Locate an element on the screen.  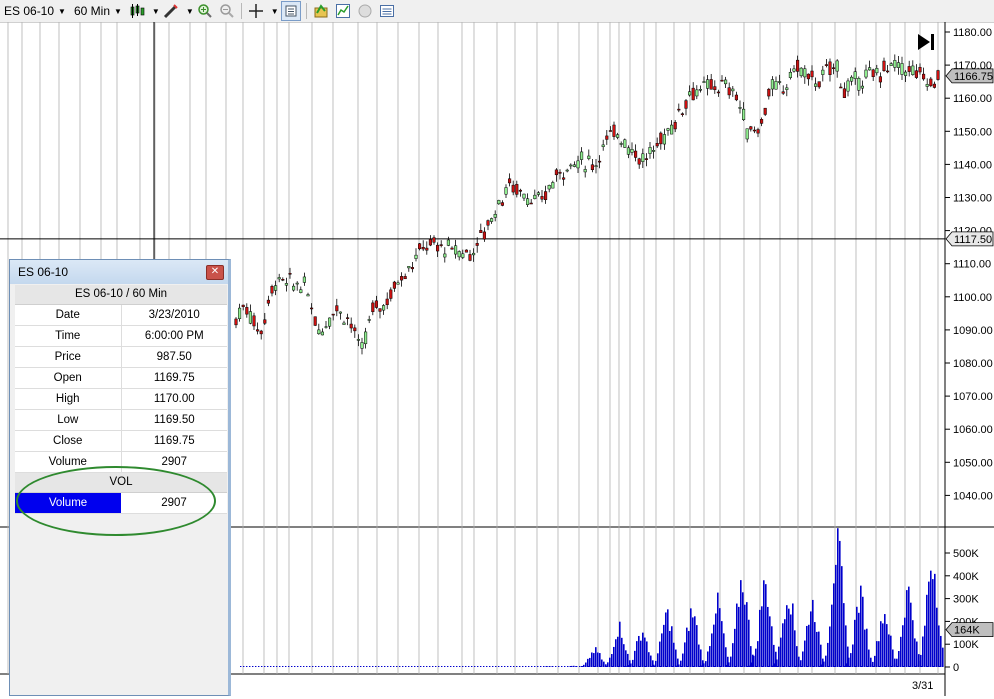
indicator-icon is located at coordinates (365, 11).